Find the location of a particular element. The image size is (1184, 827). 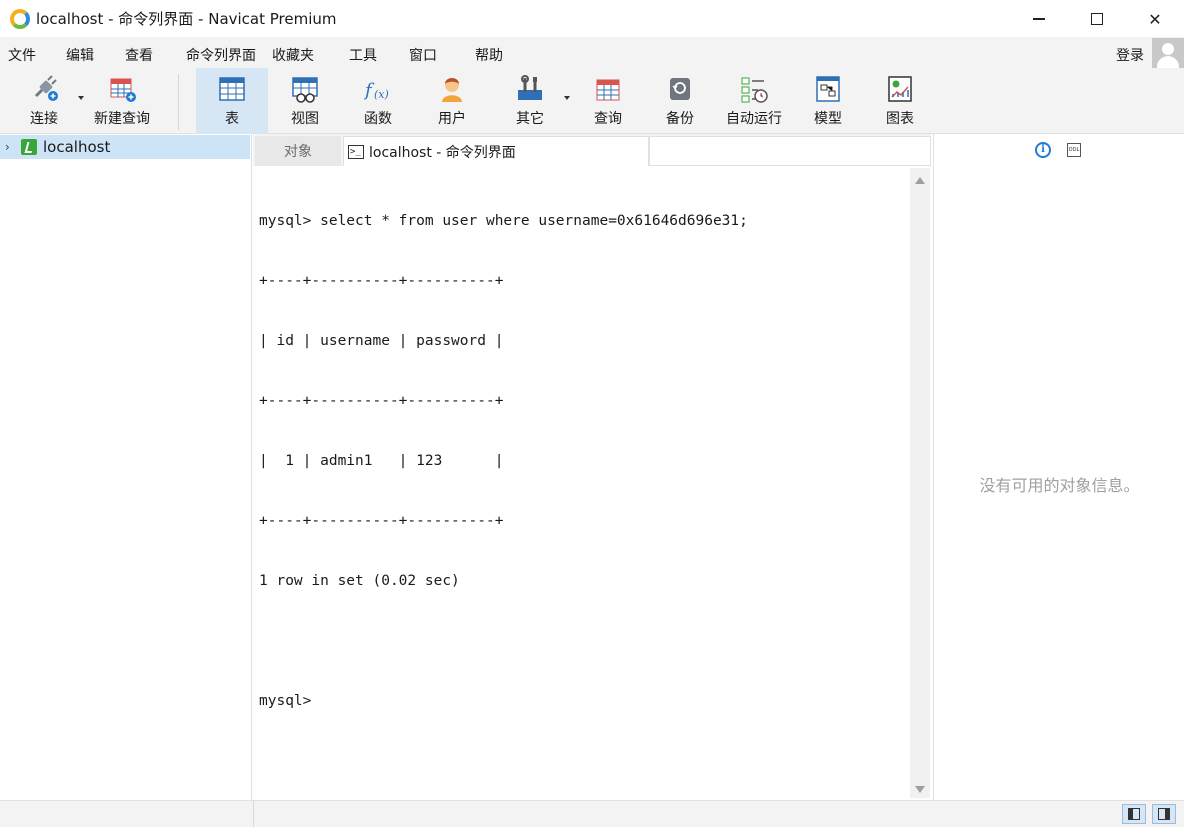

chart-icon is located at coordinates (900, 89).